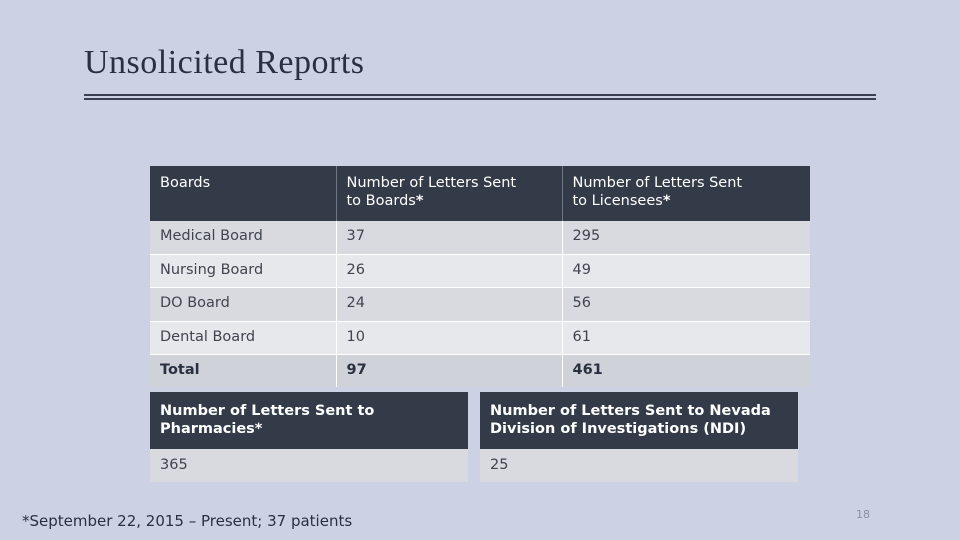 The height and width of the screenshot is (540, 960). Describe the element at coordinates (686, 238) in the screenshot. I see `cell-letters-to-licensees: 295` at that location.